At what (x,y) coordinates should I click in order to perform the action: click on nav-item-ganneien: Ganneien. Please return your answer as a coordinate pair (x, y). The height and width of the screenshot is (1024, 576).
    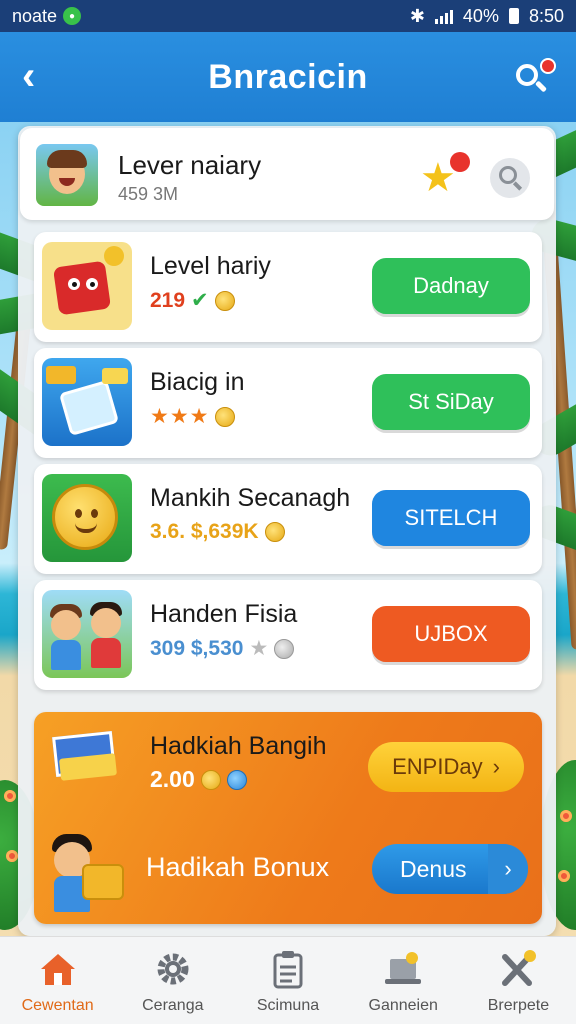
    Looking at the image, I should click on (403, 980).